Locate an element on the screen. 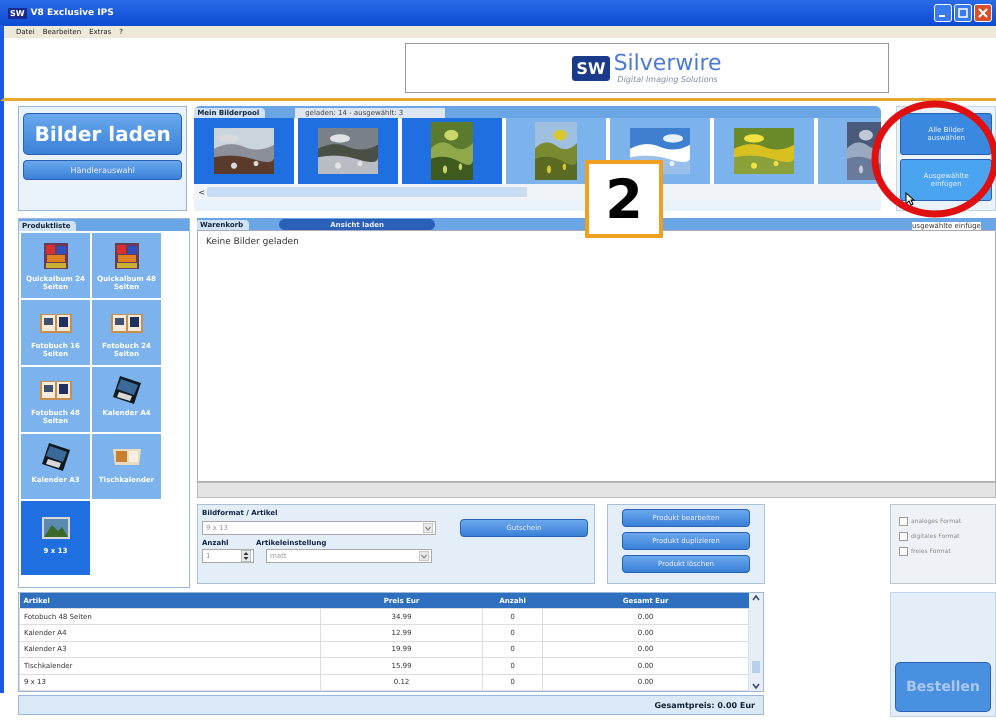  step-number-overlay: 2 is located at coordinates (624, 199).